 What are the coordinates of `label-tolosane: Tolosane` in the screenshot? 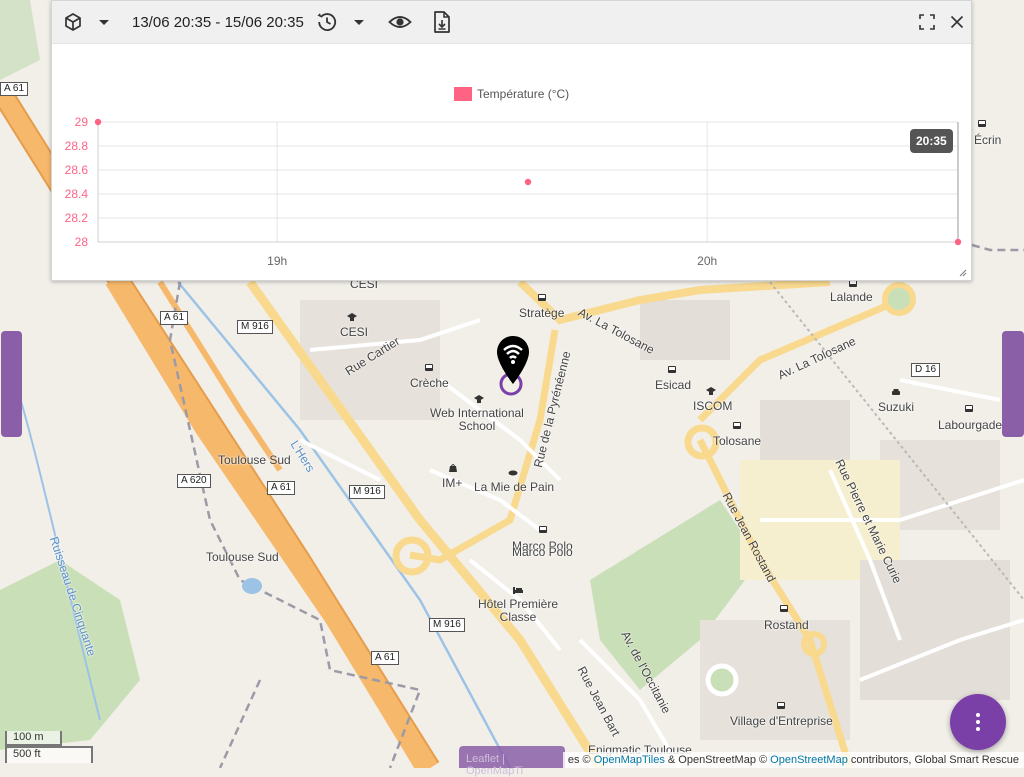 It's located at (737, 441).